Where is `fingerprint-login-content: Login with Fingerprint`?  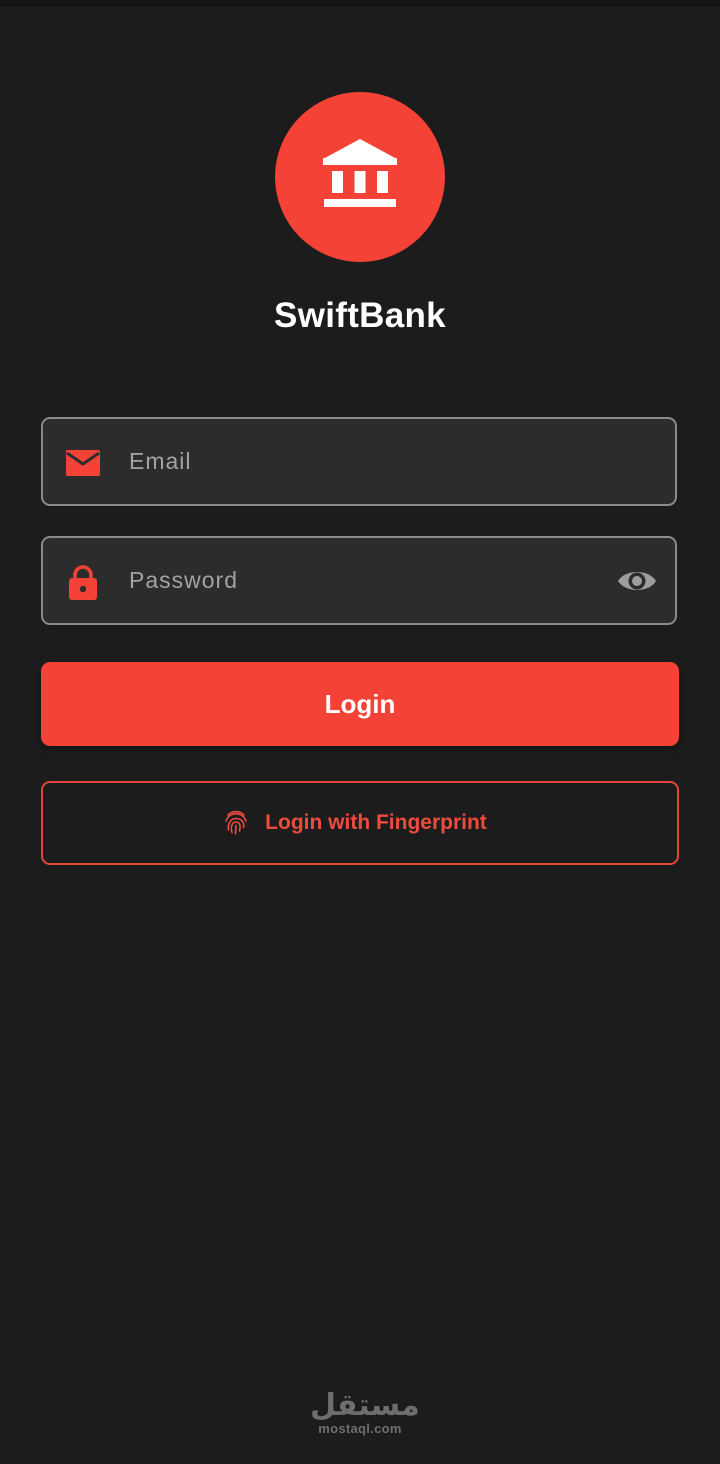 fingerprint-login-content: Login with Fingerprint is located at coordinates (360, 823).